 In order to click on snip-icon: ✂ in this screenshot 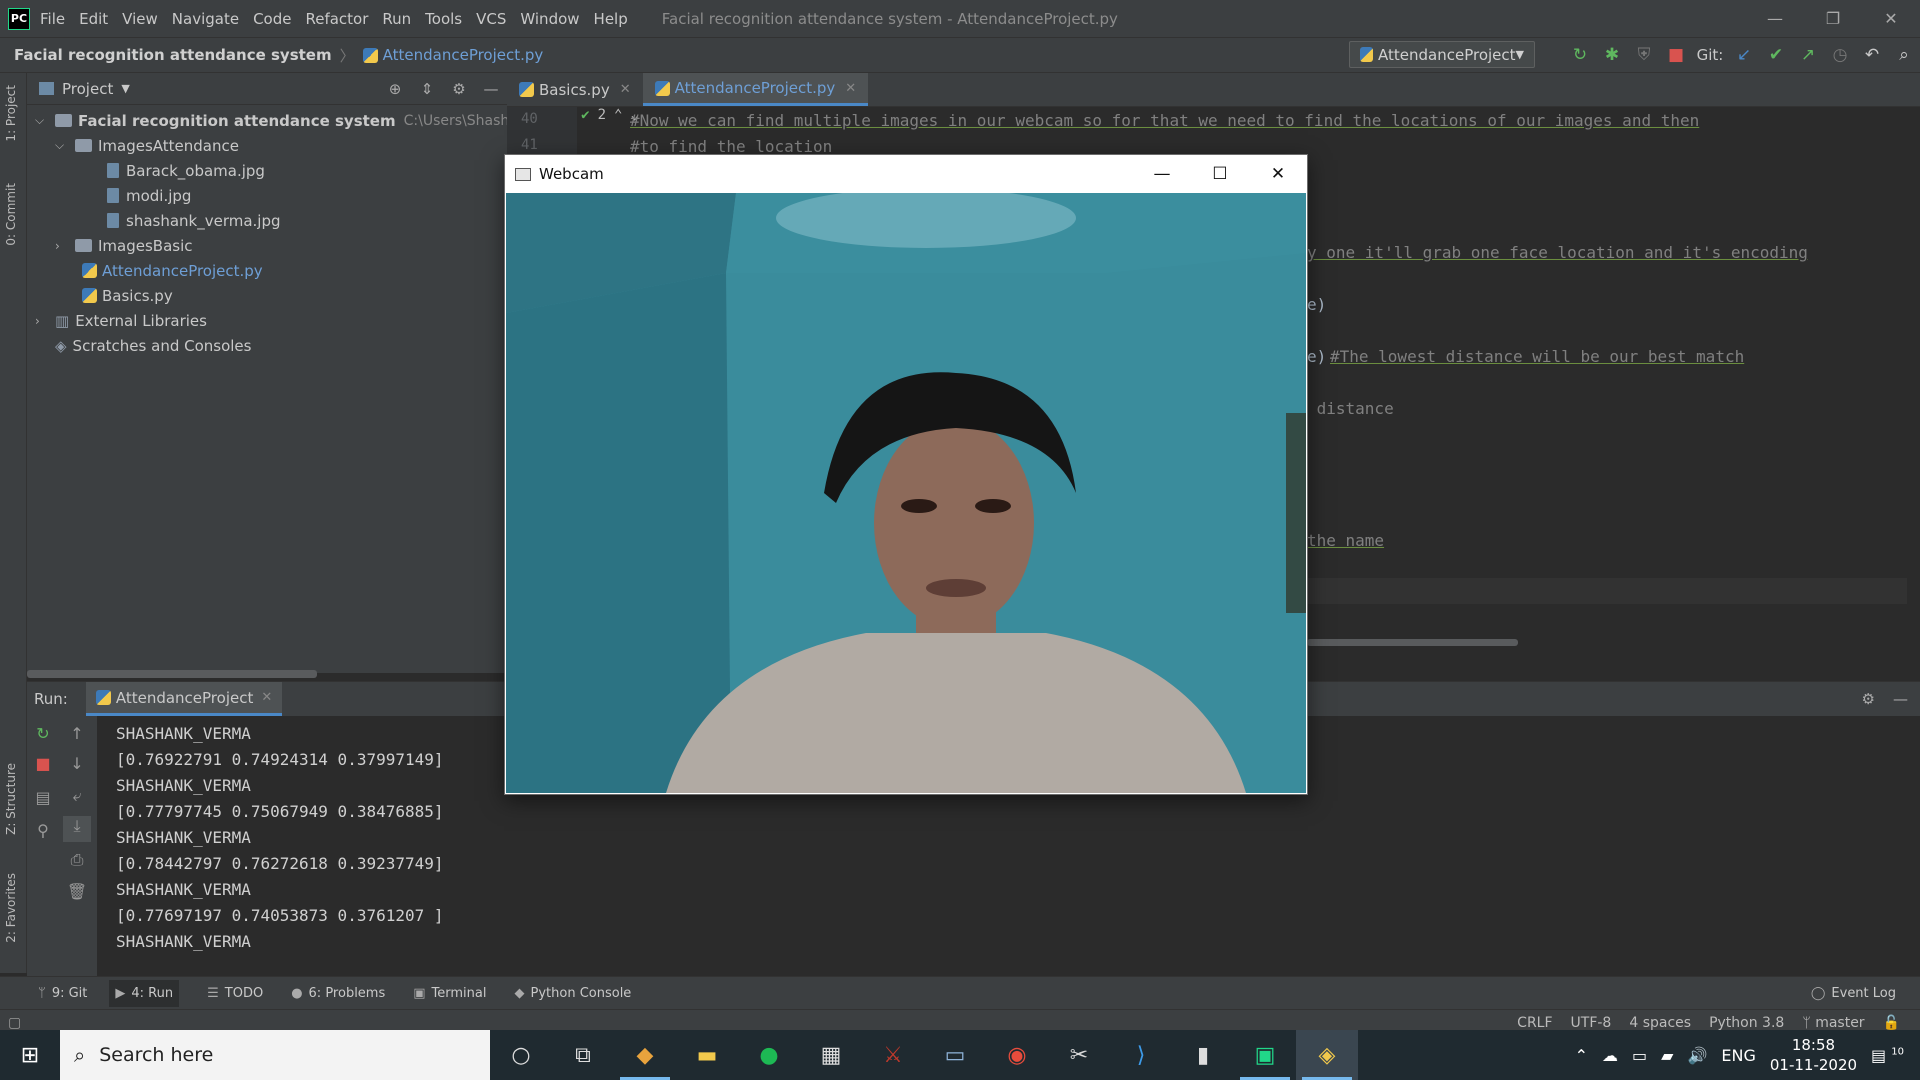, I will do `click(1079, 1055)`.